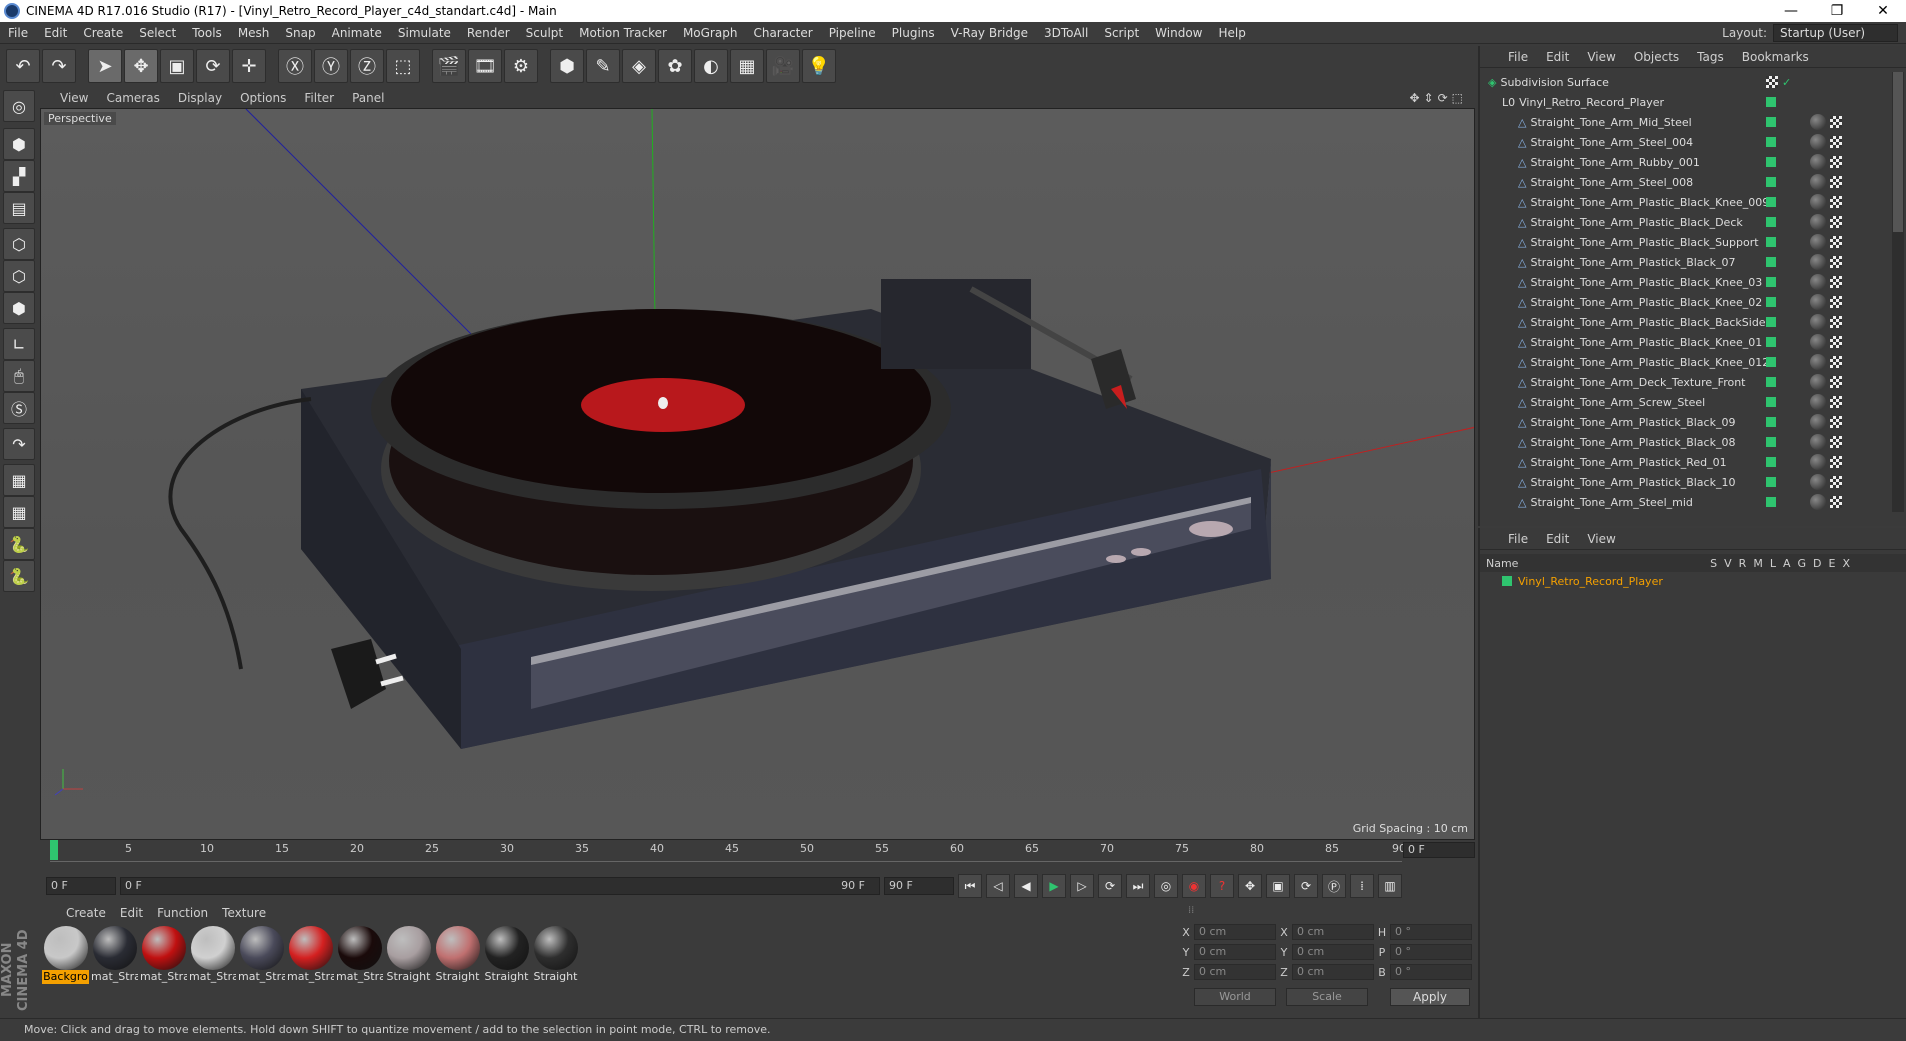 The image size is (1906, 1041). I want to click on menu-render: Render, so click(488, 33).